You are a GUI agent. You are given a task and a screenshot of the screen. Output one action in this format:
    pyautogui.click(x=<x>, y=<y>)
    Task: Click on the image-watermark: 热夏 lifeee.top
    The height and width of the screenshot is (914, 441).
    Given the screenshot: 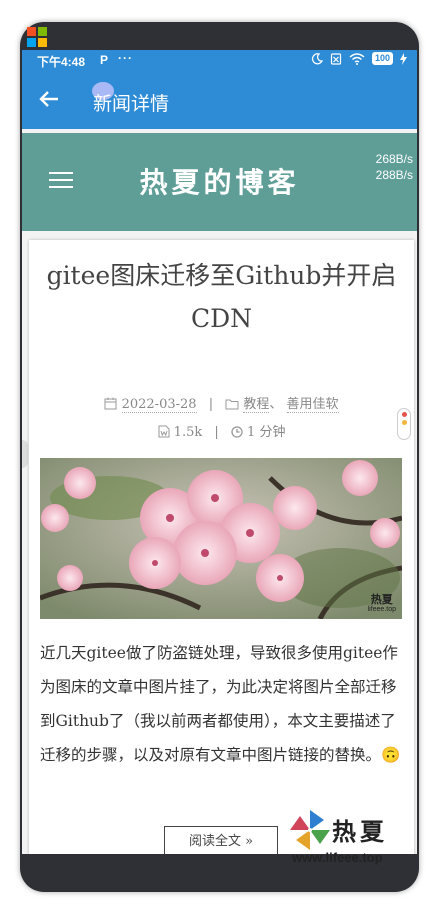 What is the action you would take?
    pyautogui.click(x=382, y=605)
    